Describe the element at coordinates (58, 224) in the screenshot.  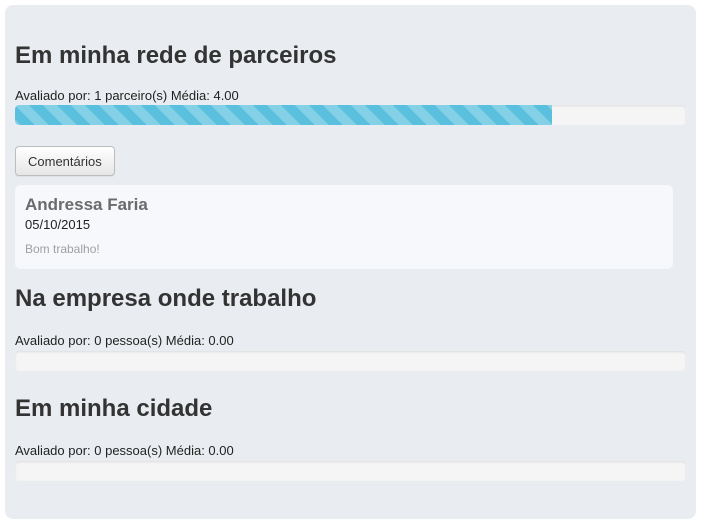
I see `comment-date: 05/10/2015` at that location.